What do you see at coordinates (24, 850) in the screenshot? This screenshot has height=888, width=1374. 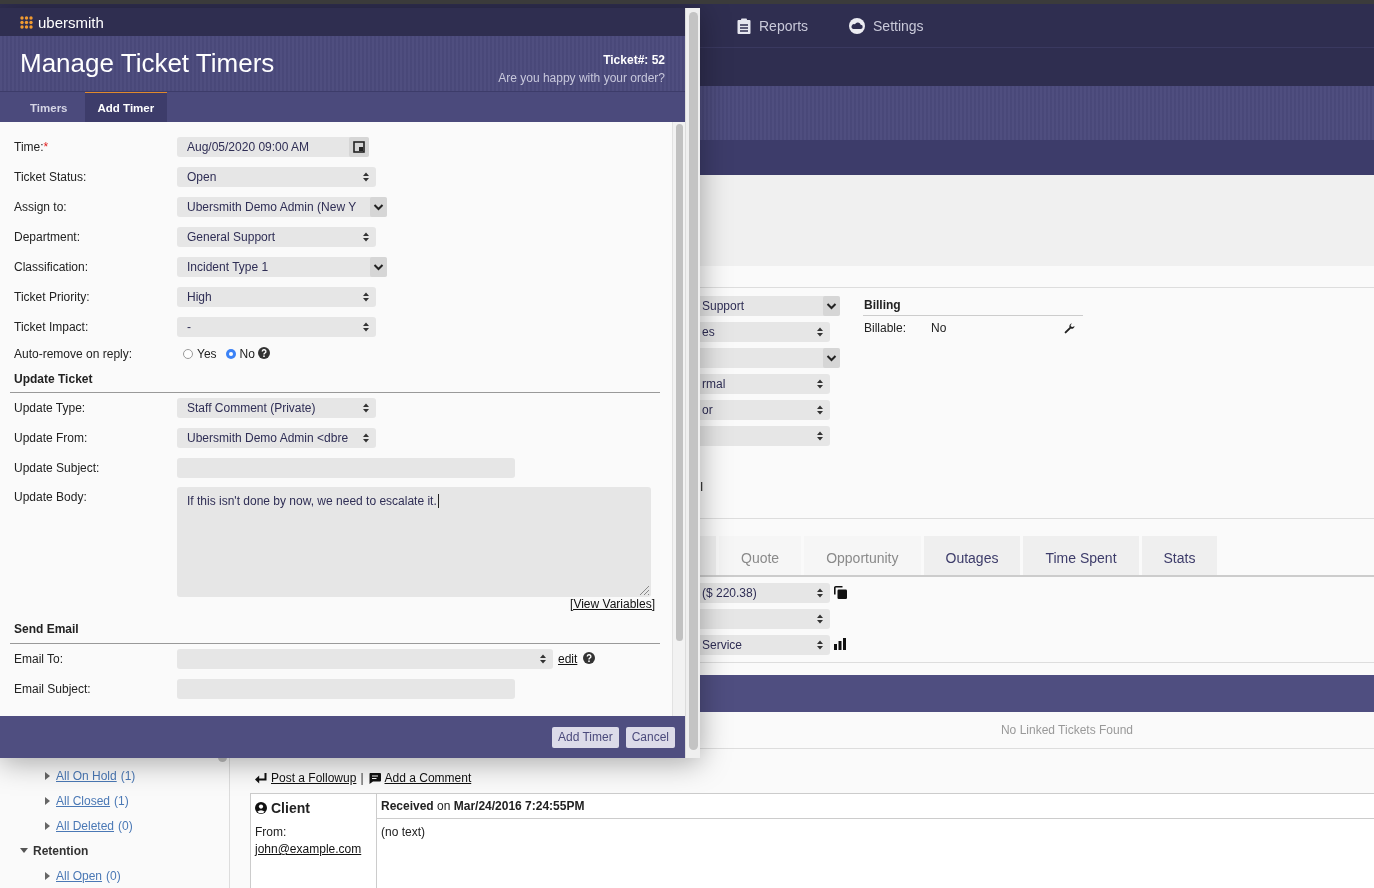 I see `caret-down-icon` at bounding box center [24, 850].